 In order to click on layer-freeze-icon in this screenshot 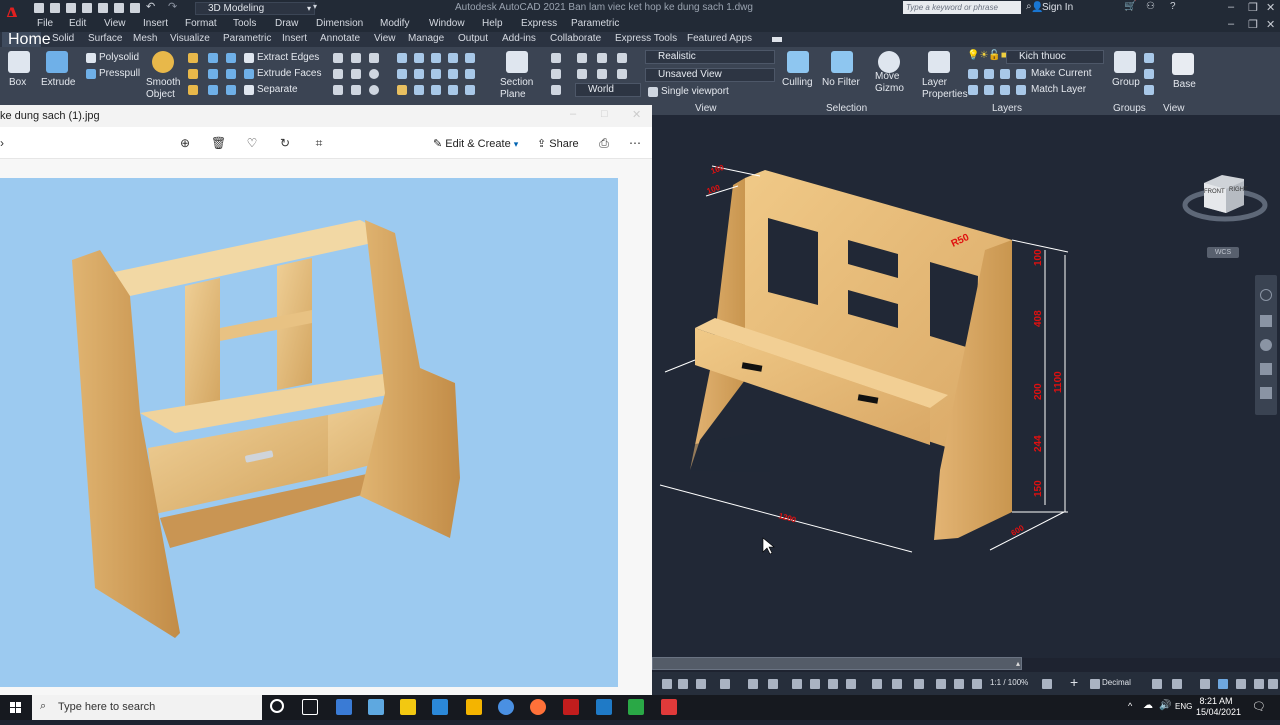, I will do `click(1005, 74)`.